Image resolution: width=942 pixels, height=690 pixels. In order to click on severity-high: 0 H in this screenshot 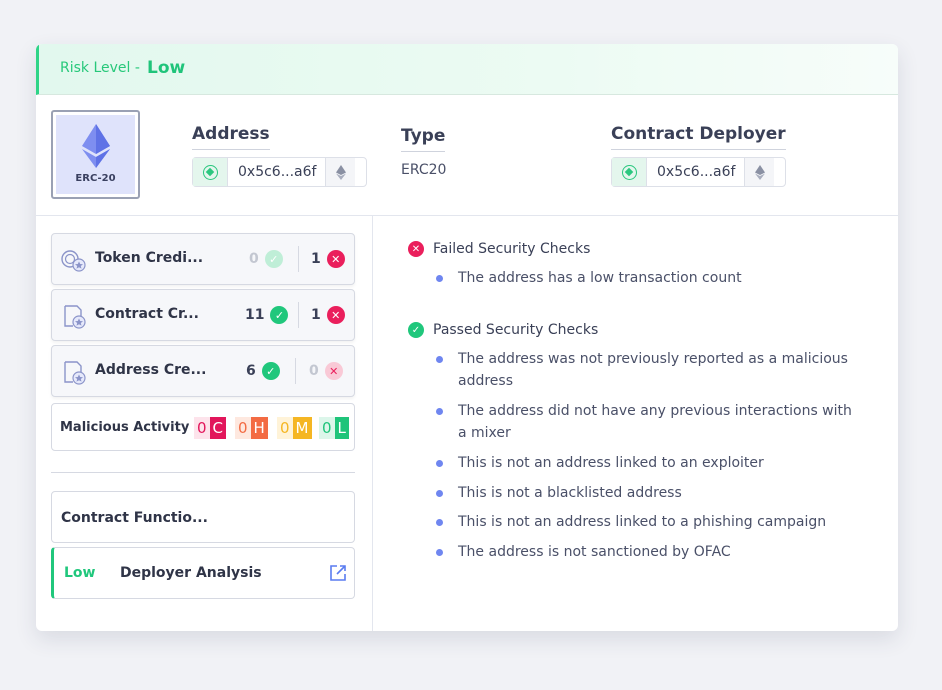, I will do `click(251, 428)`.